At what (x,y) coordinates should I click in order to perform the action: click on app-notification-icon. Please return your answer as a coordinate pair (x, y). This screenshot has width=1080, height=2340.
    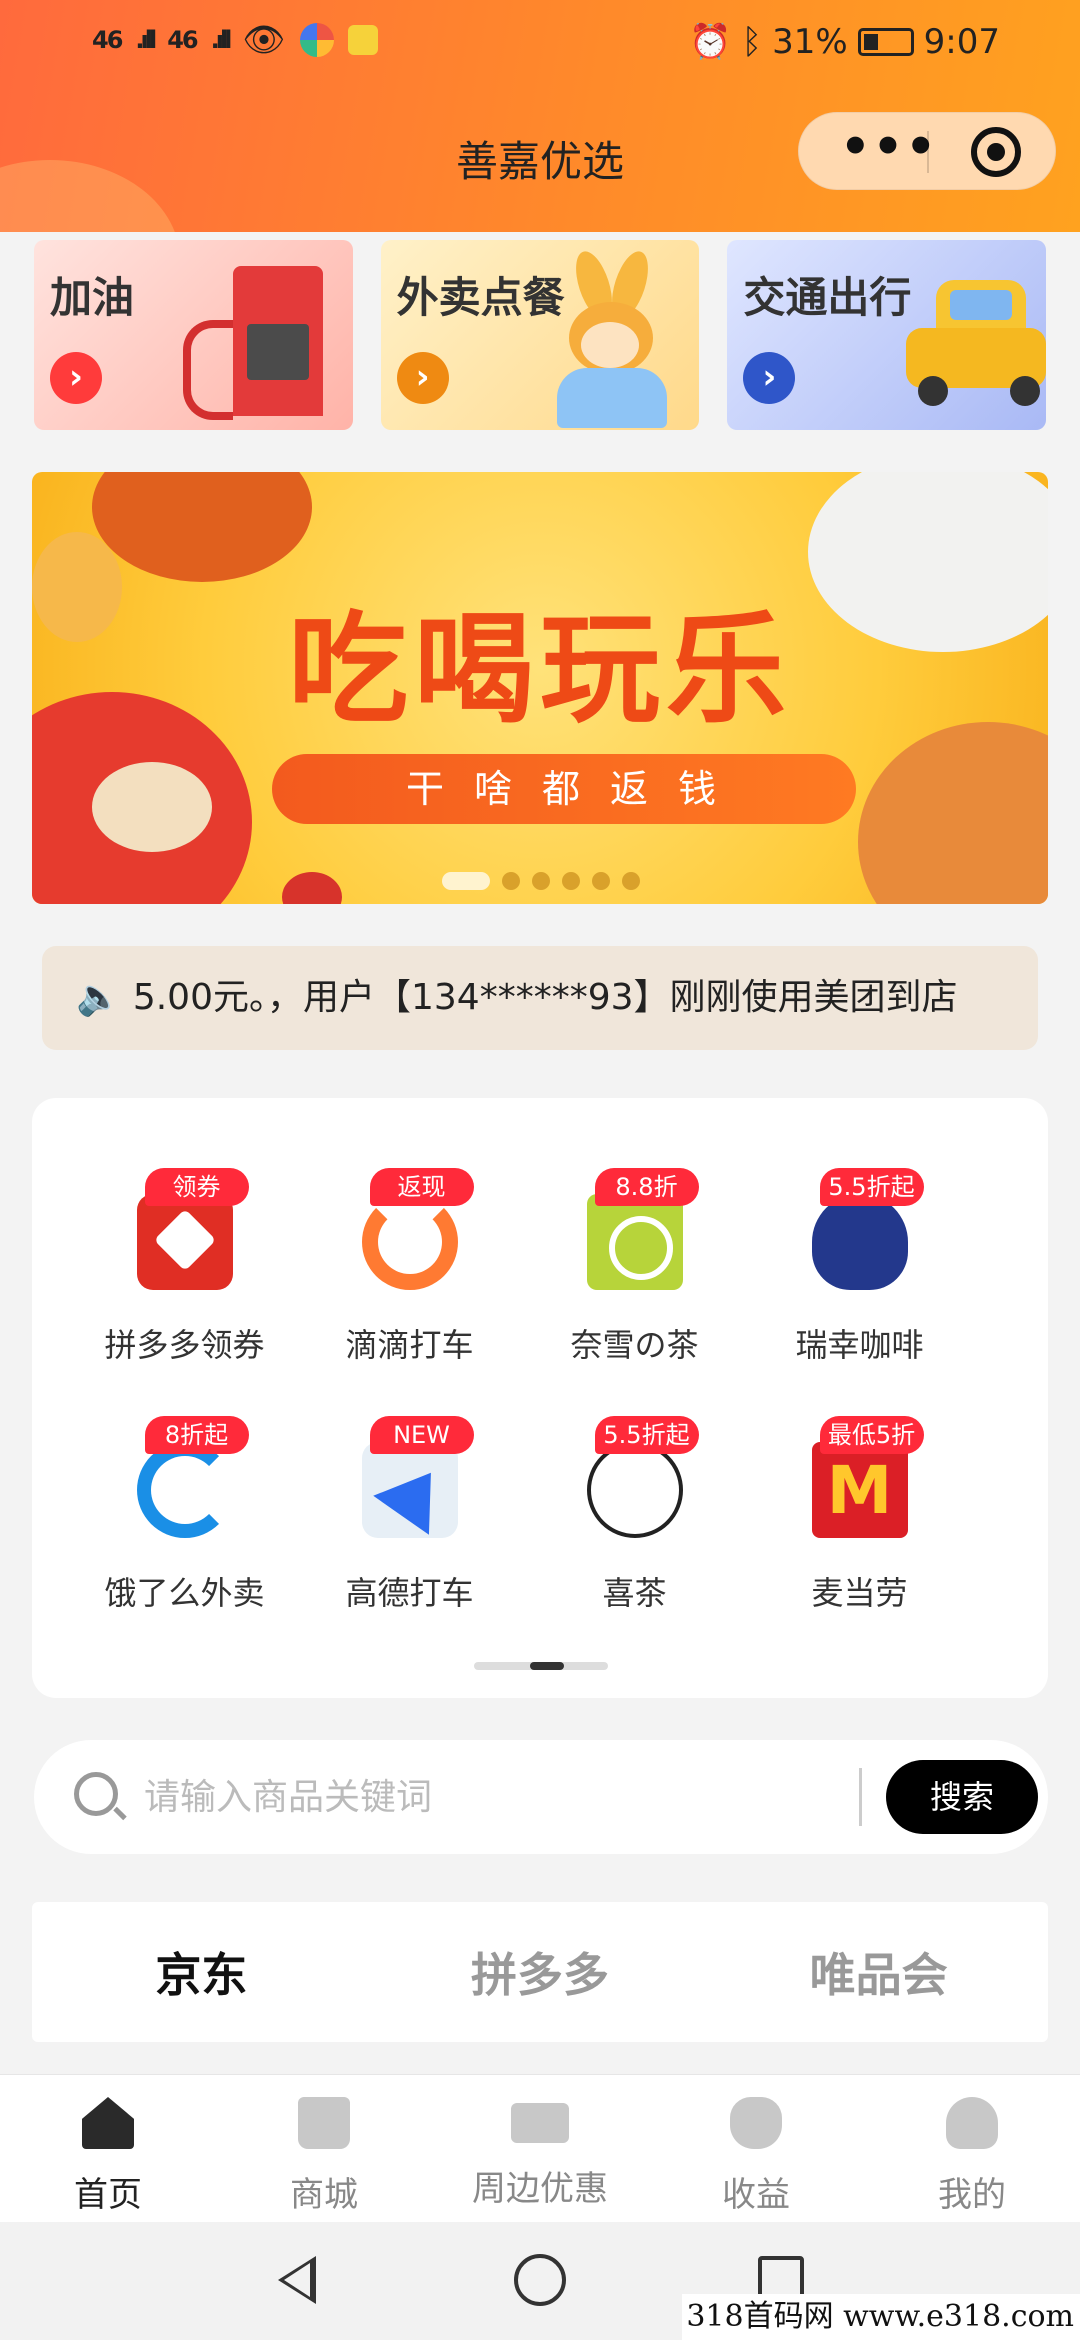
    Looking at the image, I should click on (316, 40).